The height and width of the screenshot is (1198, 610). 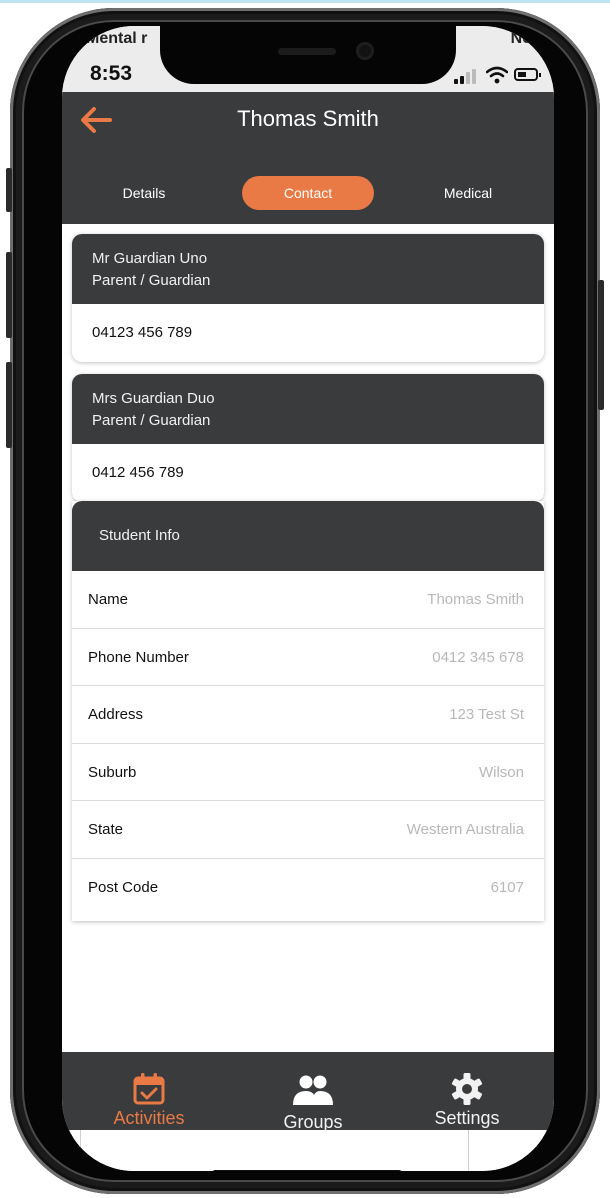 I want to click on guardian-phone: 04123 456 789, so click(x=308, y=333).